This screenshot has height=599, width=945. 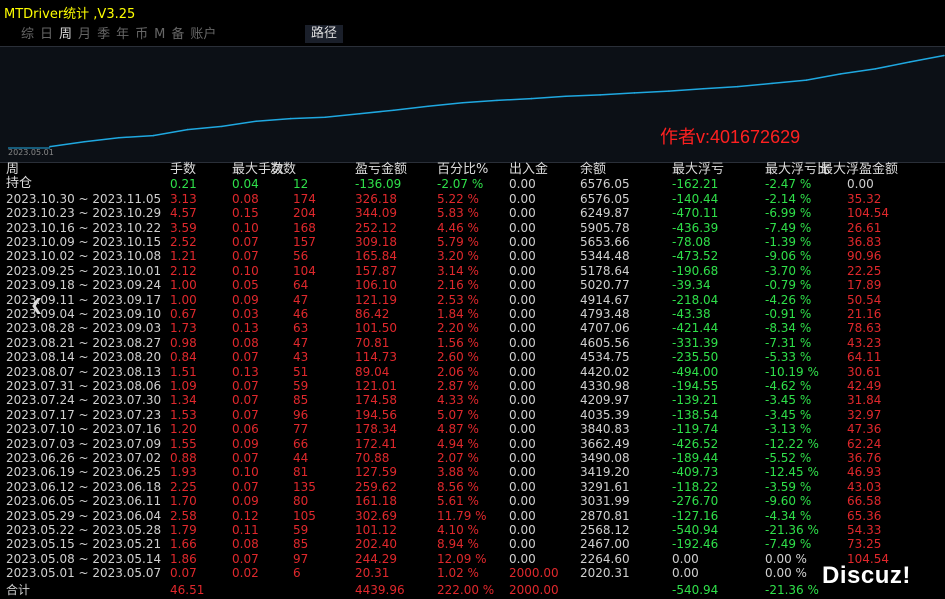 I want to click on cell-count: 77, so click(x=301, y=429).